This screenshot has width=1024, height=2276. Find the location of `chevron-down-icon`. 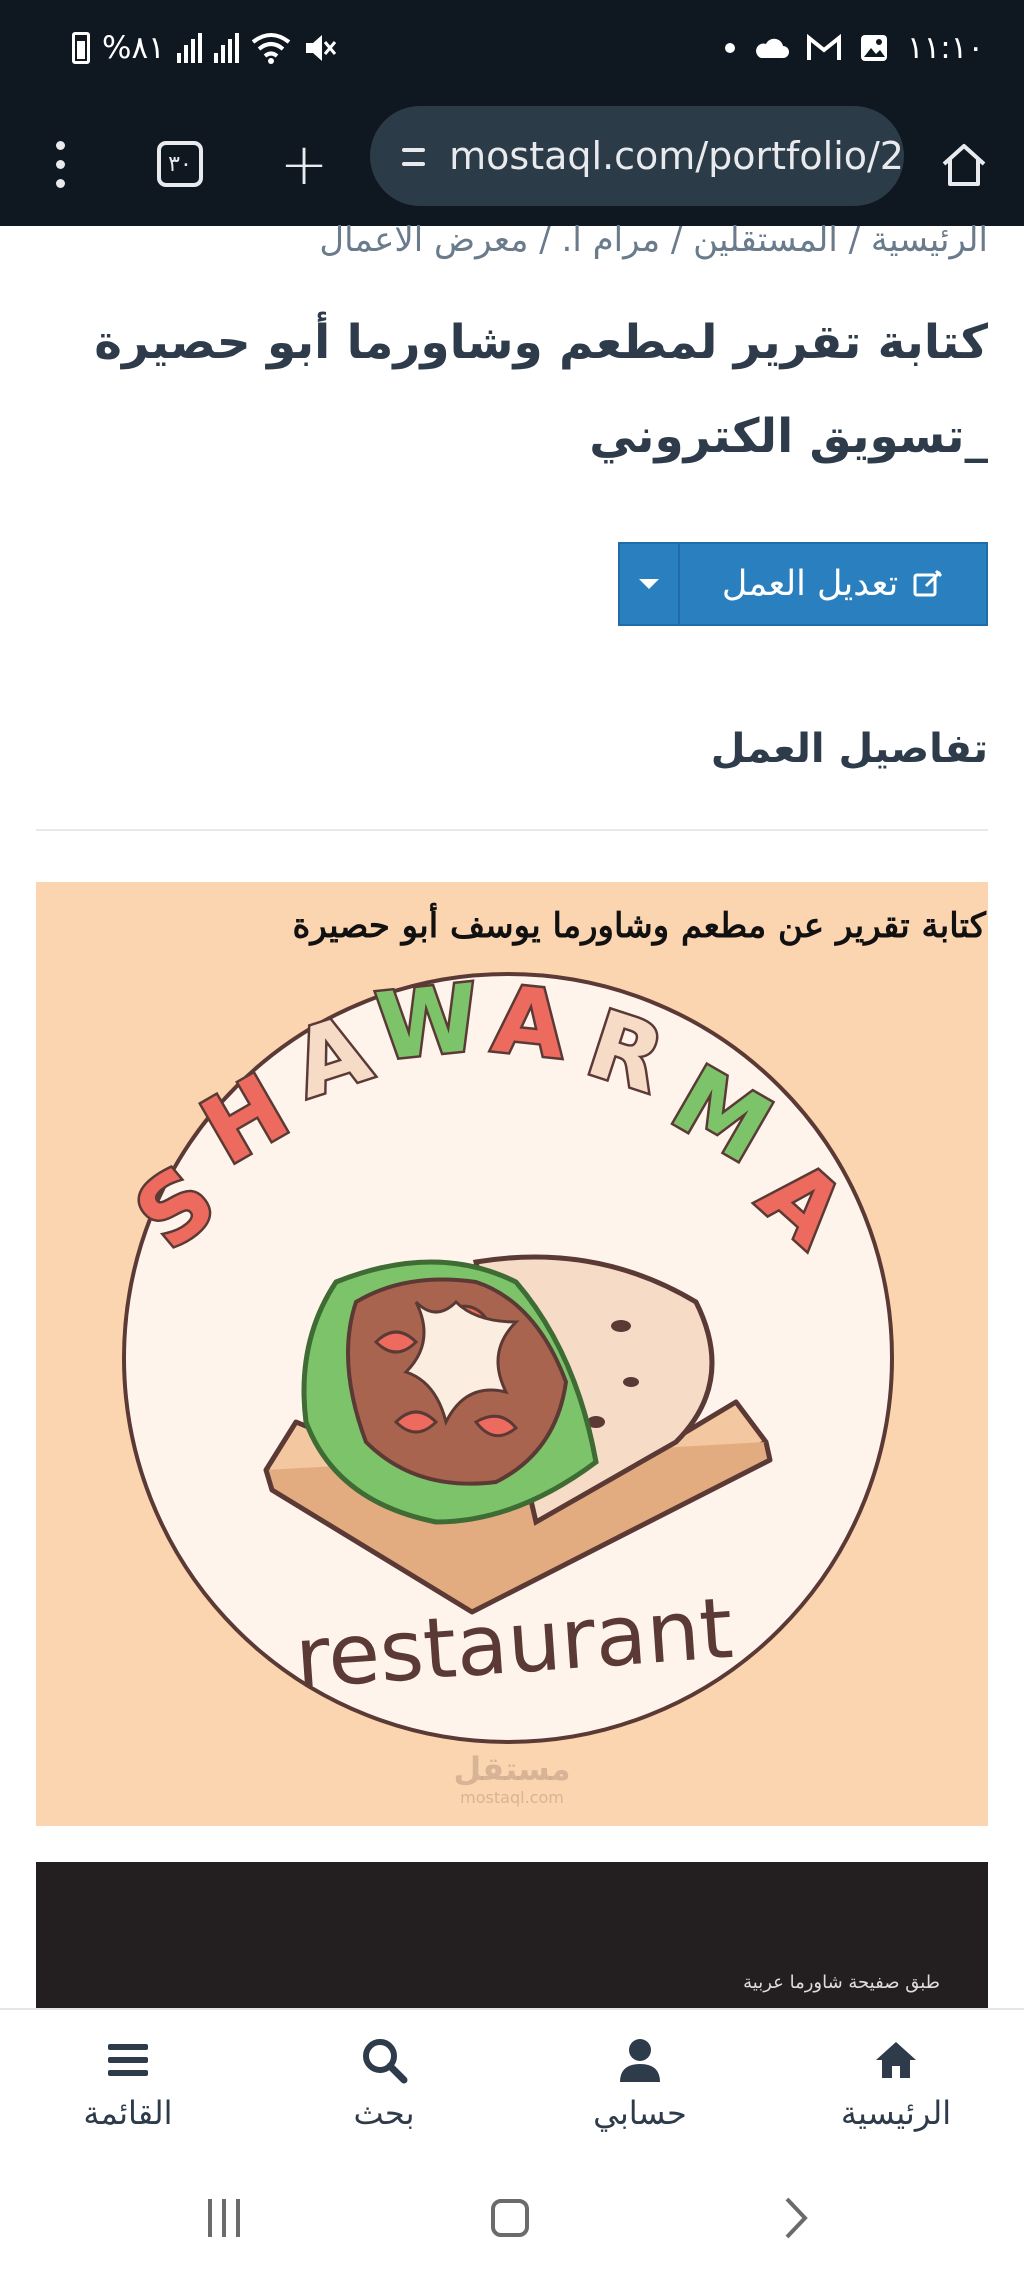

chevron-down-icon is located at coordinates (649, 584).